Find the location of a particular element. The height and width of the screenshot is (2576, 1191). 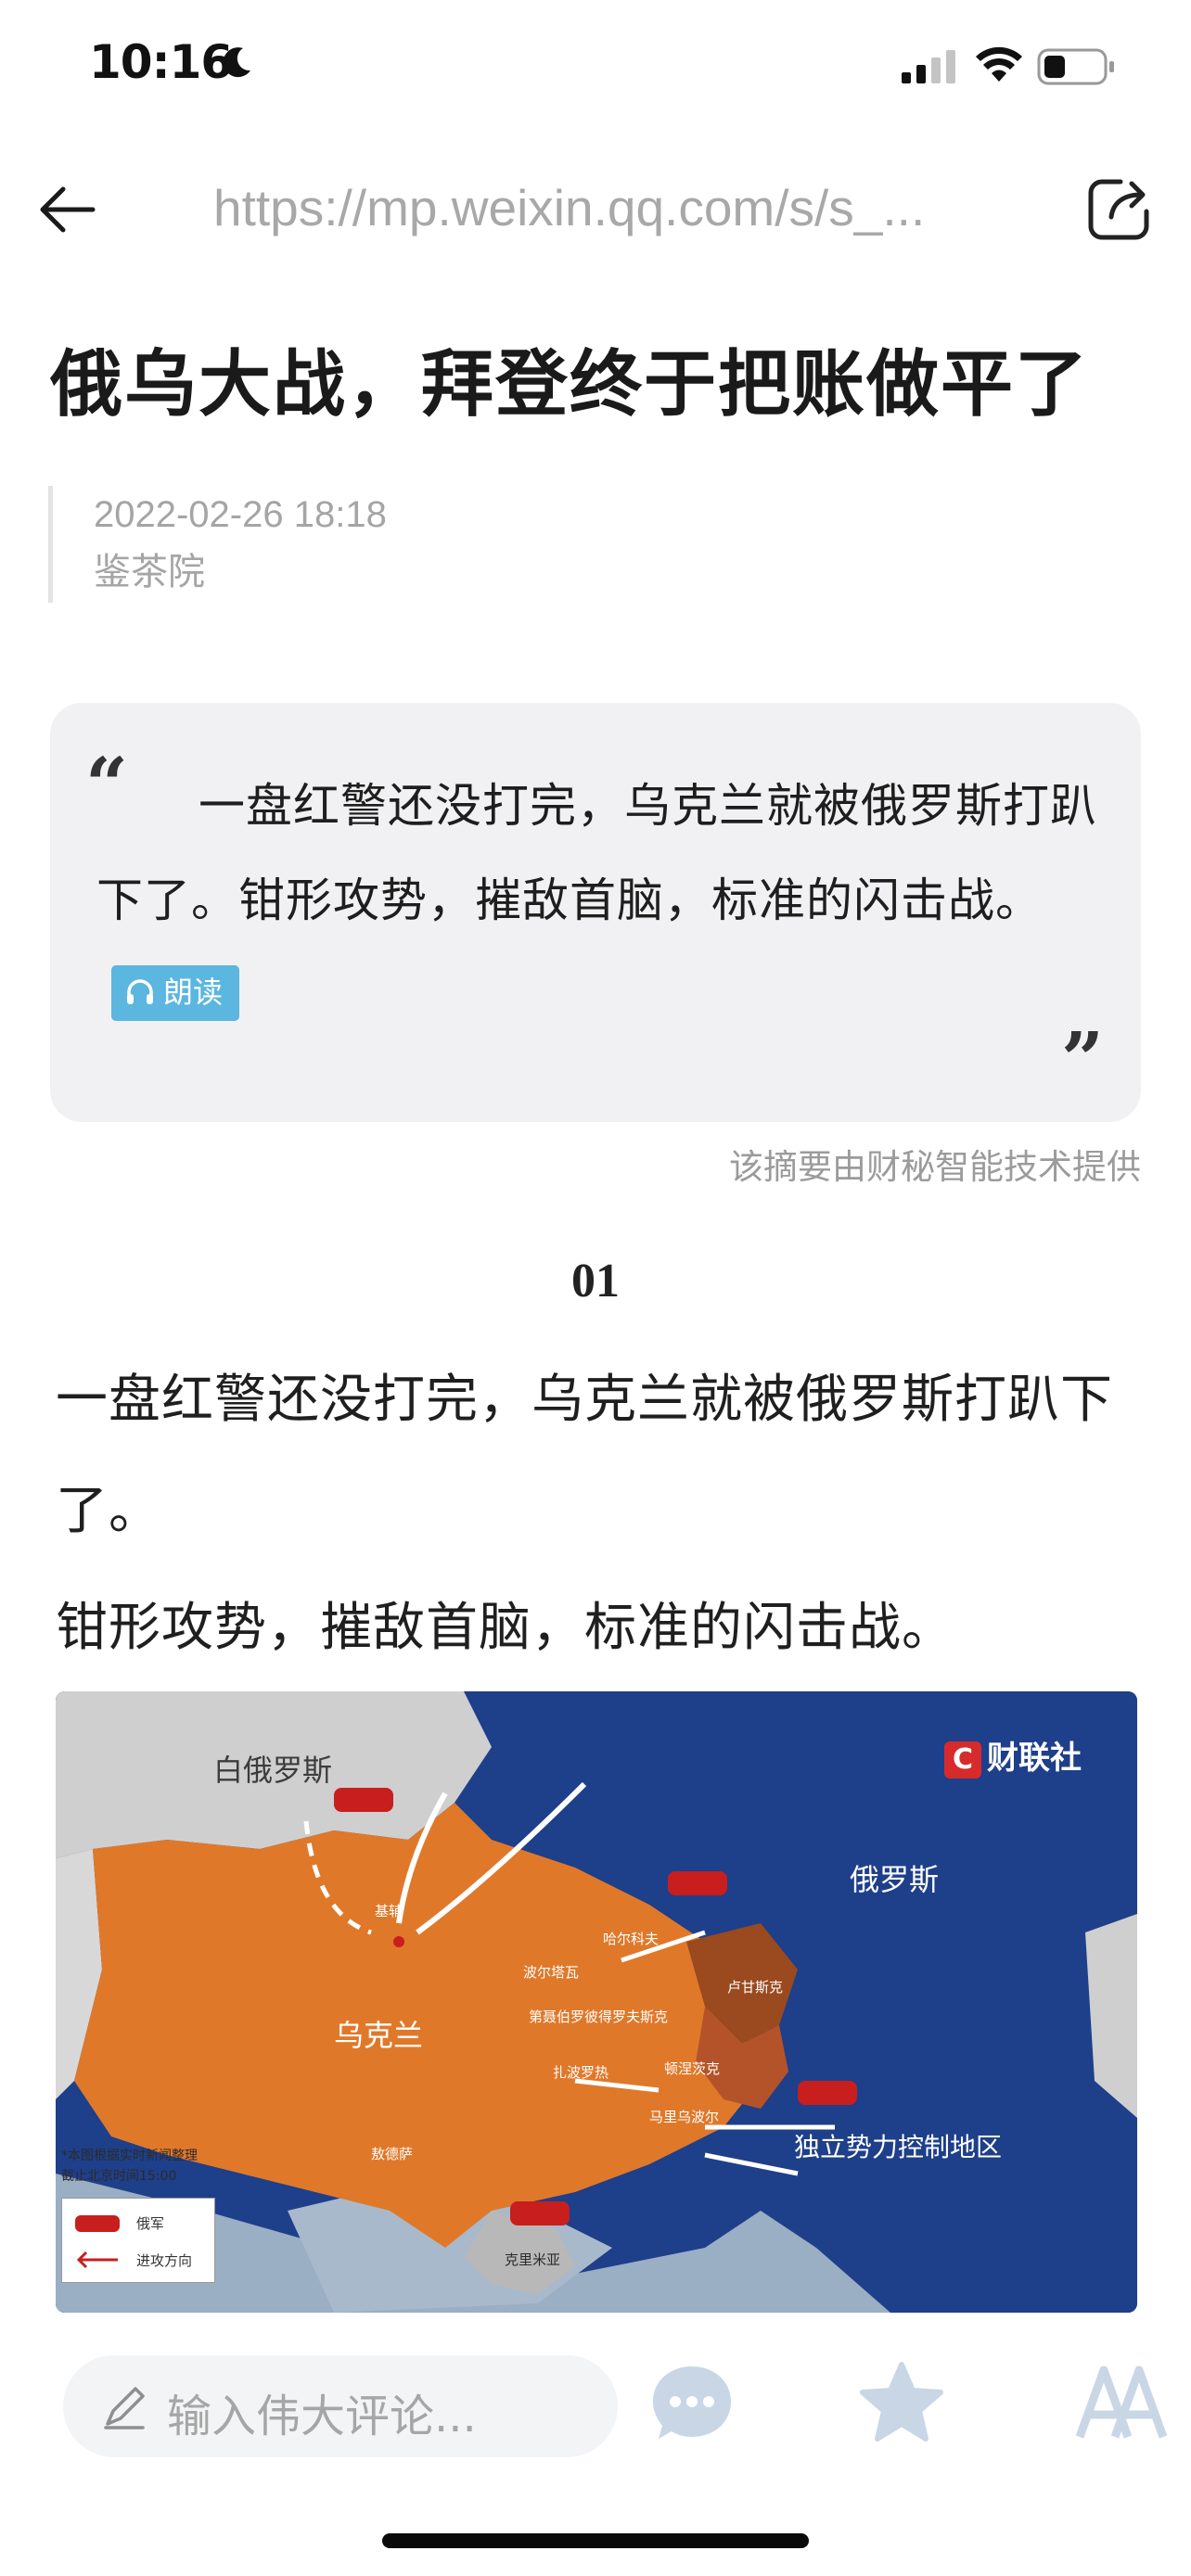

moon-icon is located at coordinates (236, 62).